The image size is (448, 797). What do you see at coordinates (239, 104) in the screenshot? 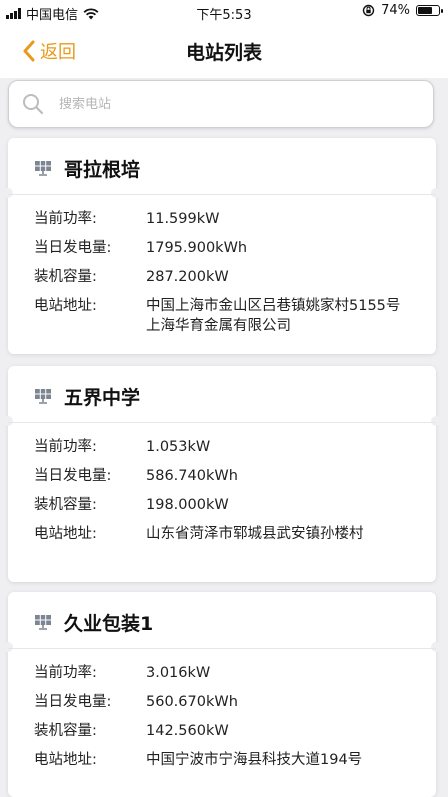
I see `search-input` at bounding box center [239, 104].